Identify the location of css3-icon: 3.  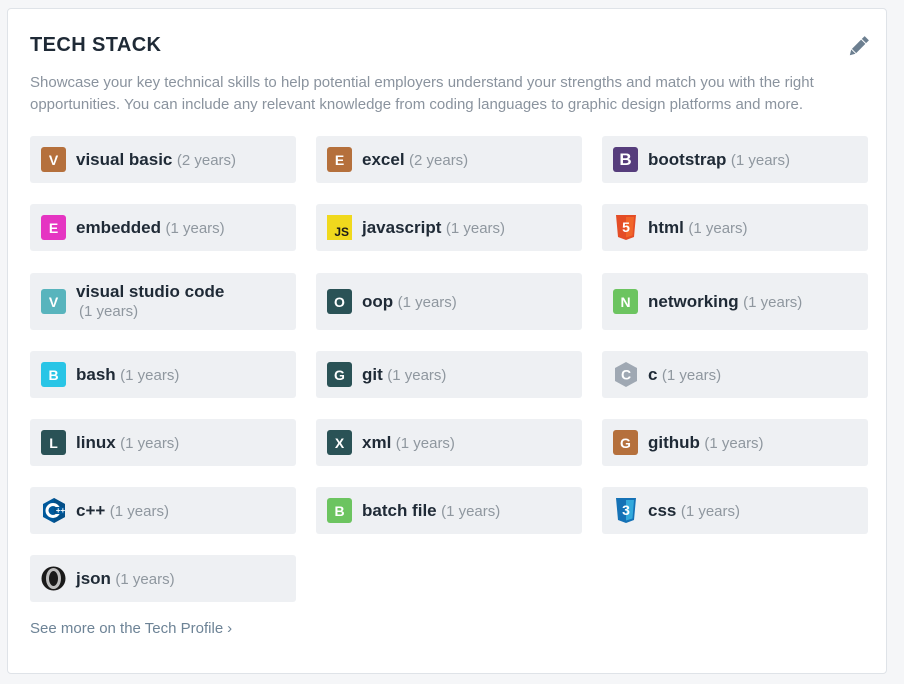
(625, 510).